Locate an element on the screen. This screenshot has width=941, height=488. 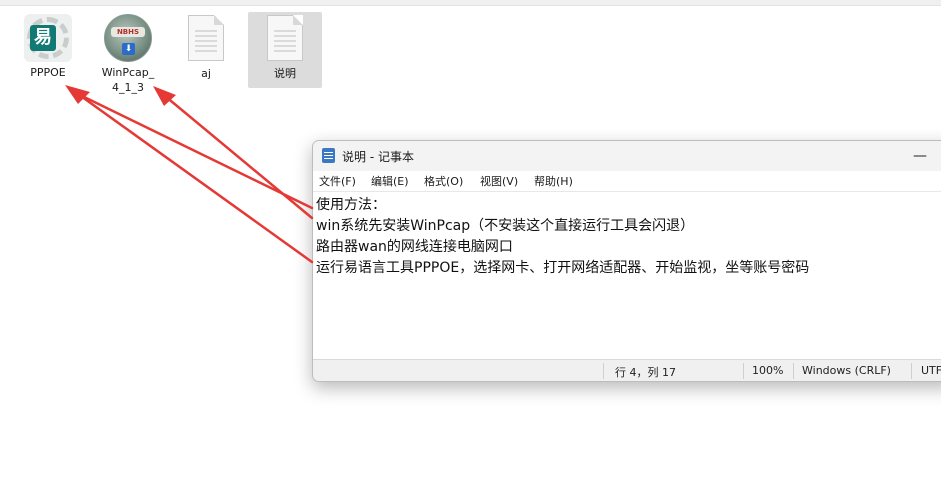
arrow-to-winpcap is located at coordinates (238, 157).